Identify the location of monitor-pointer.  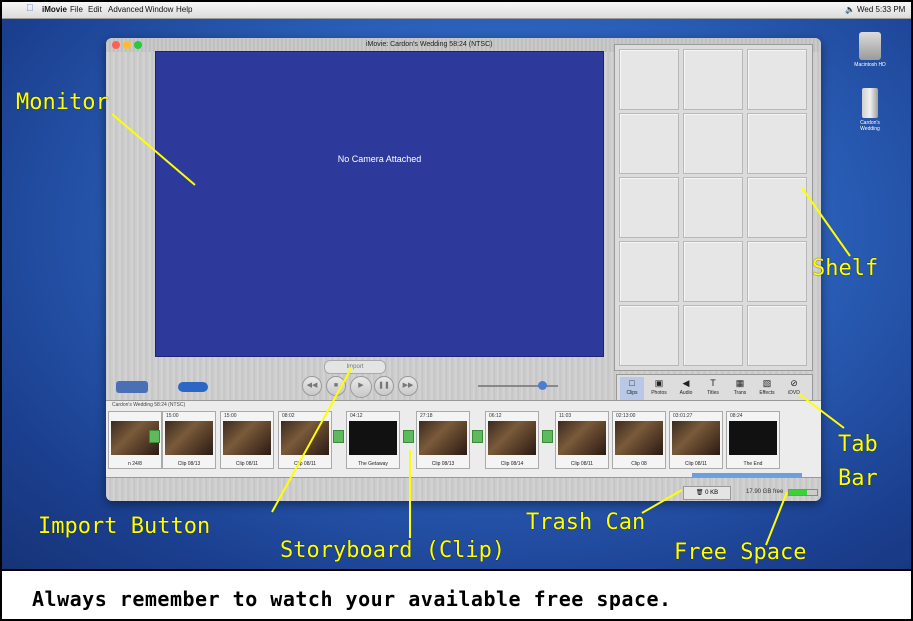
(153, 149).